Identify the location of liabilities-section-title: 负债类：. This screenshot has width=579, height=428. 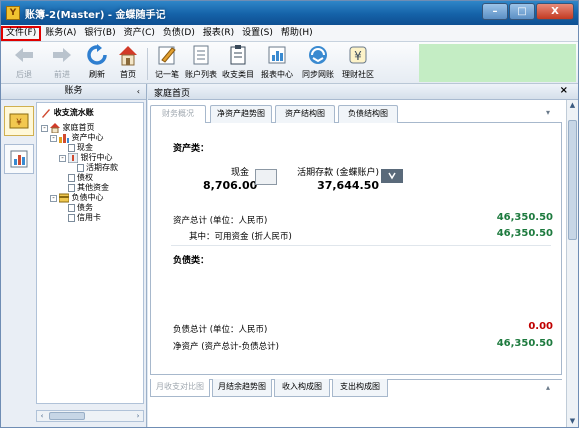
(191, 261).